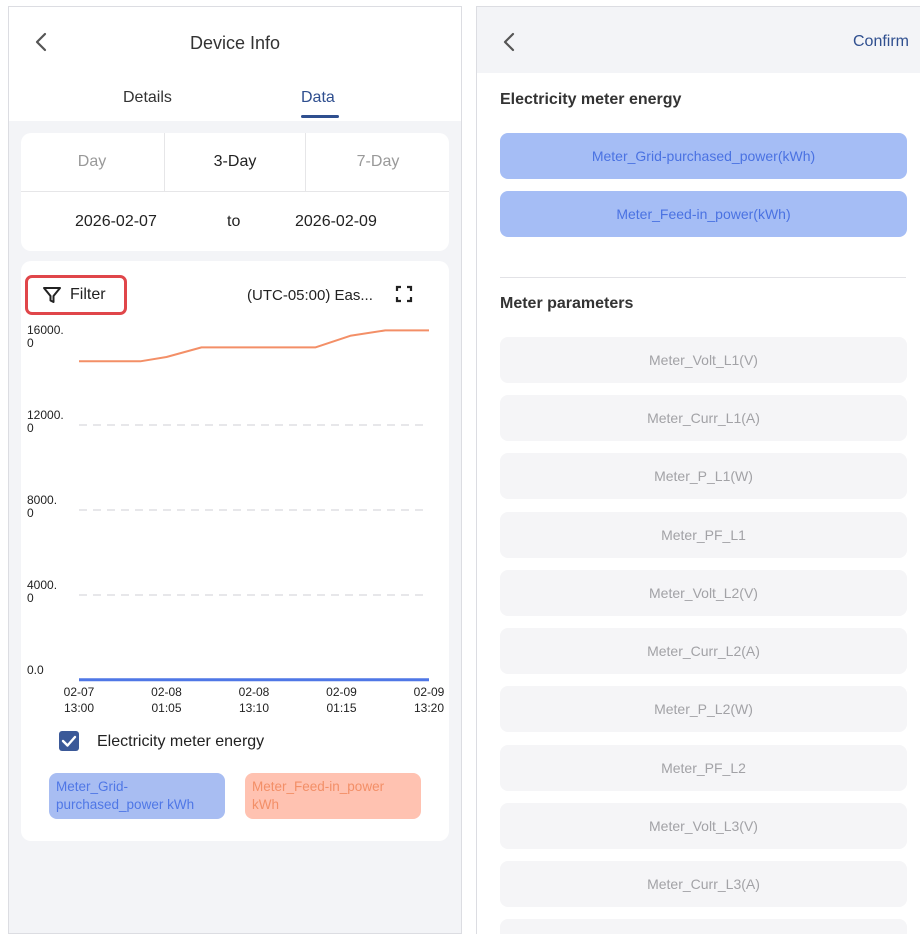 The image size is (920, 934). I want to click on range-day: Day, so click(92, 162).